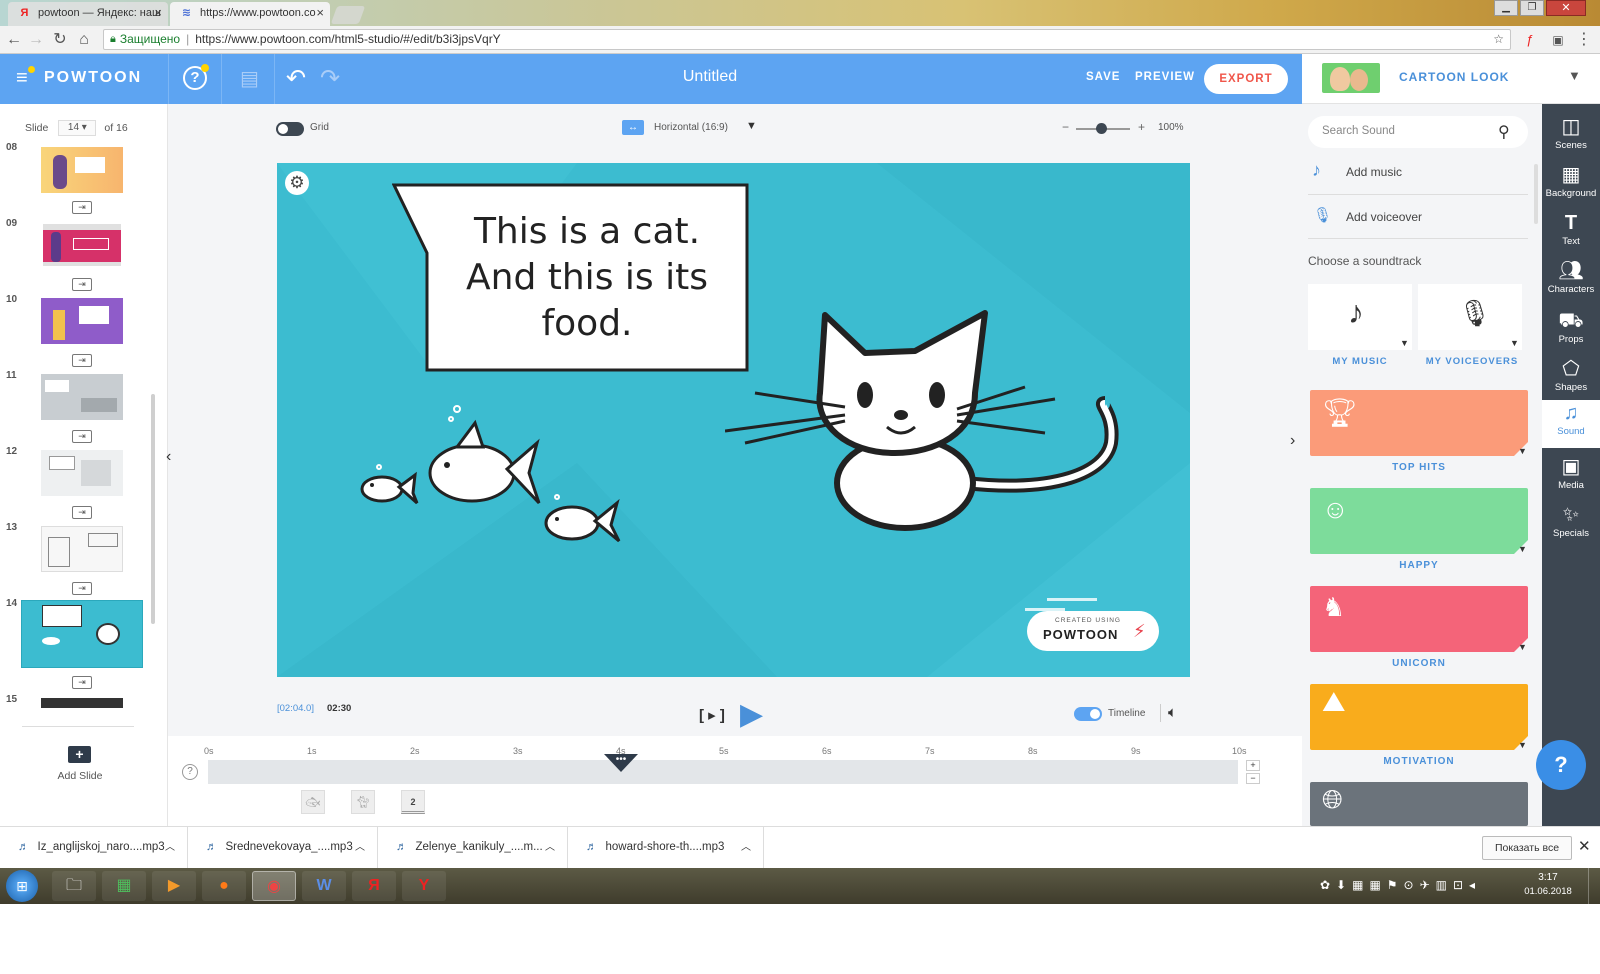  I want to click on play-icon: ▶, so click(751, 715).